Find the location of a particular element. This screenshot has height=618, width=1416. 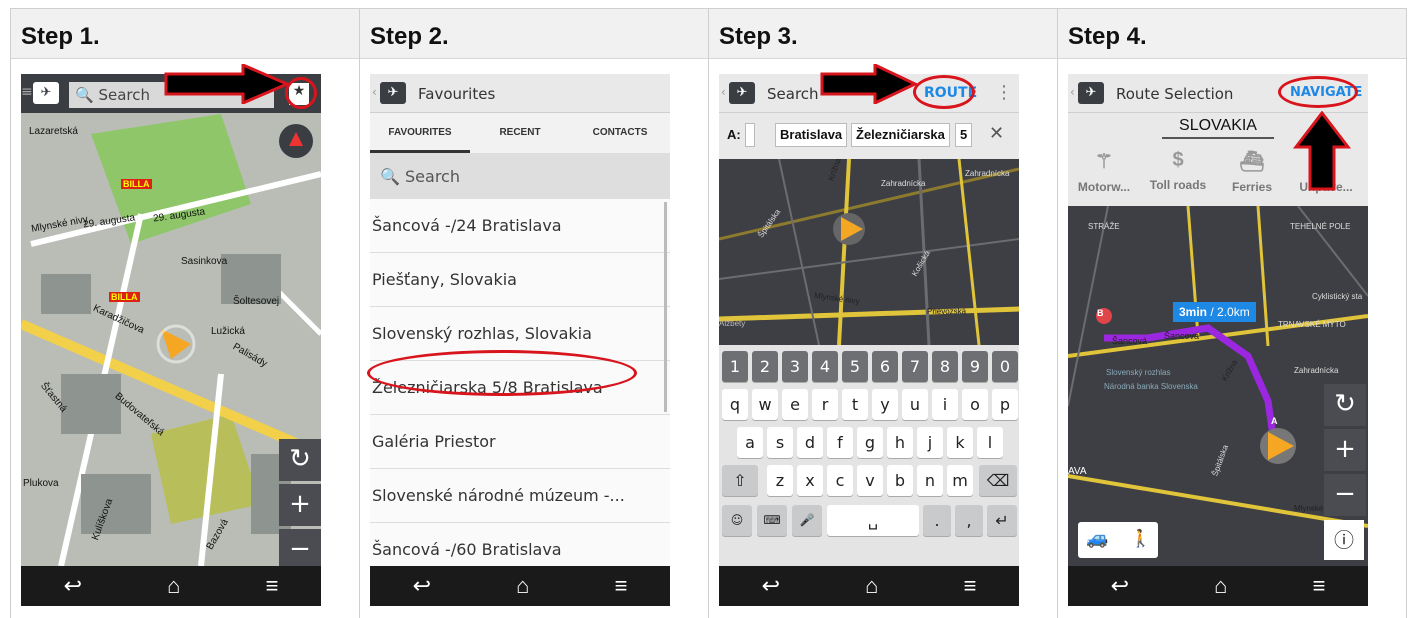

key-v: v is located at coordinates (870, 480).